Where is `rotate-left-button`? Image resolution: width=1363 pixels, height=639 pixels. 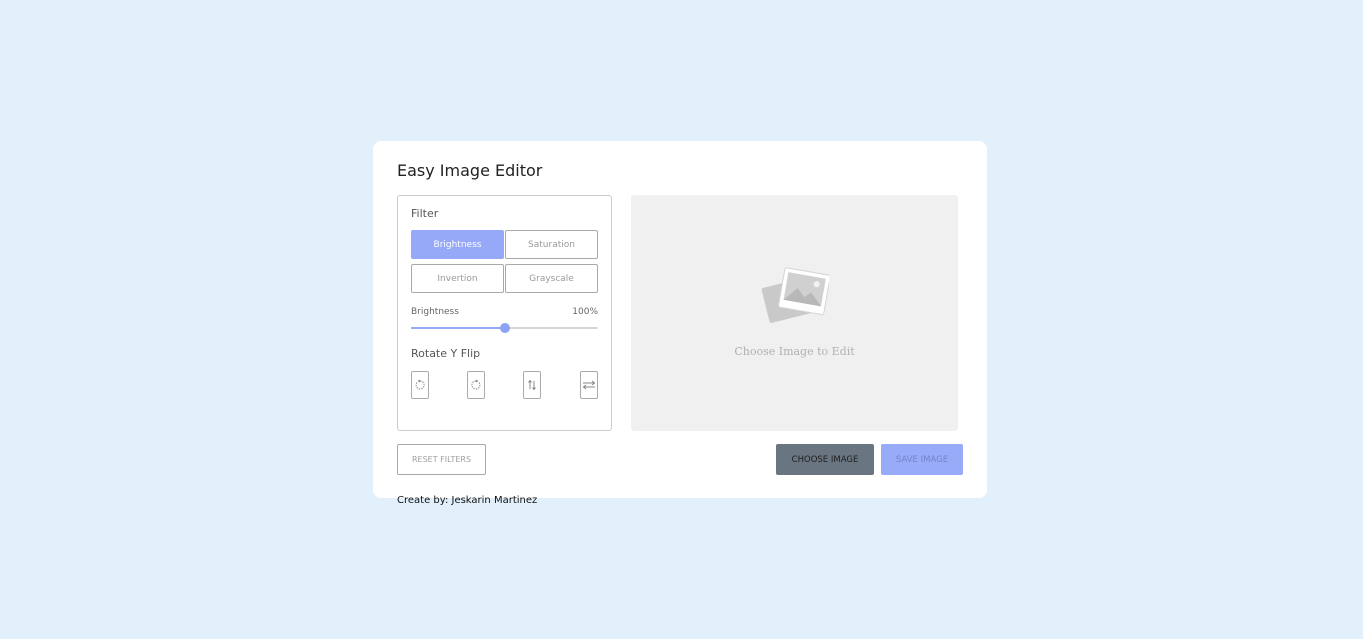 rotate-left-button is located at coordinates (420, 385).